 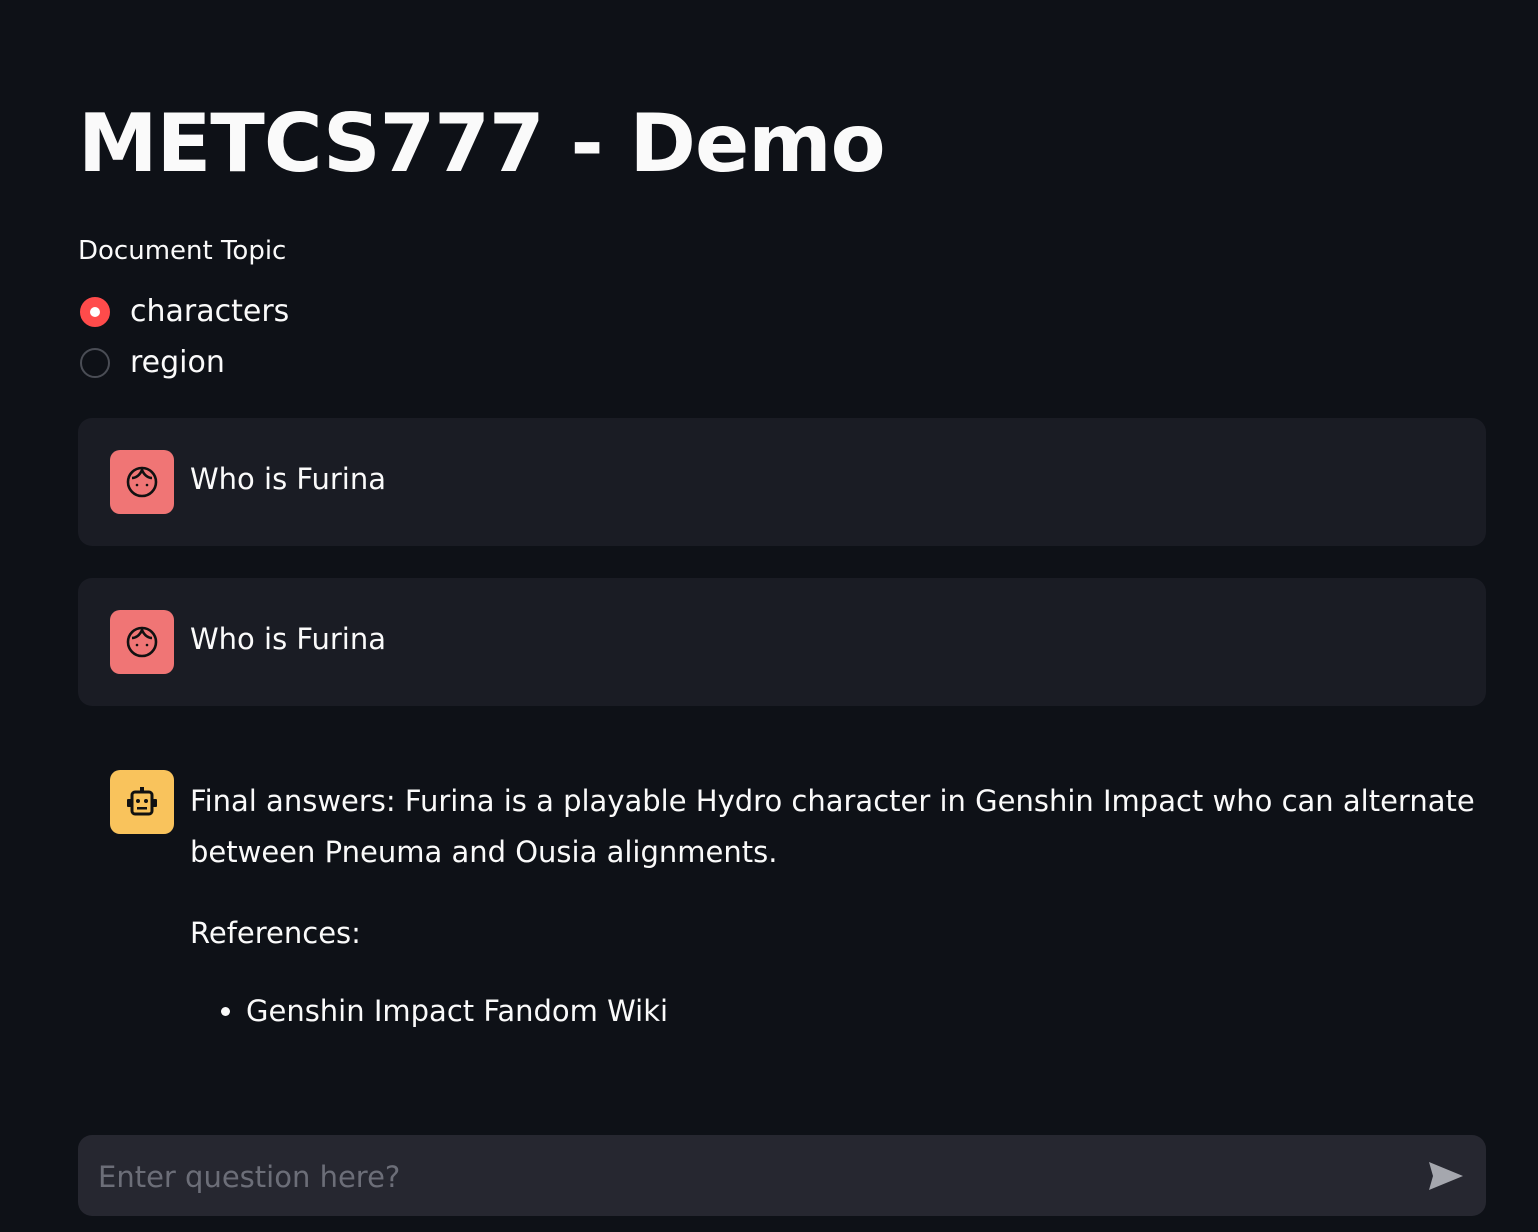 I want to click on send-button, so click(x=1446, y=1176).